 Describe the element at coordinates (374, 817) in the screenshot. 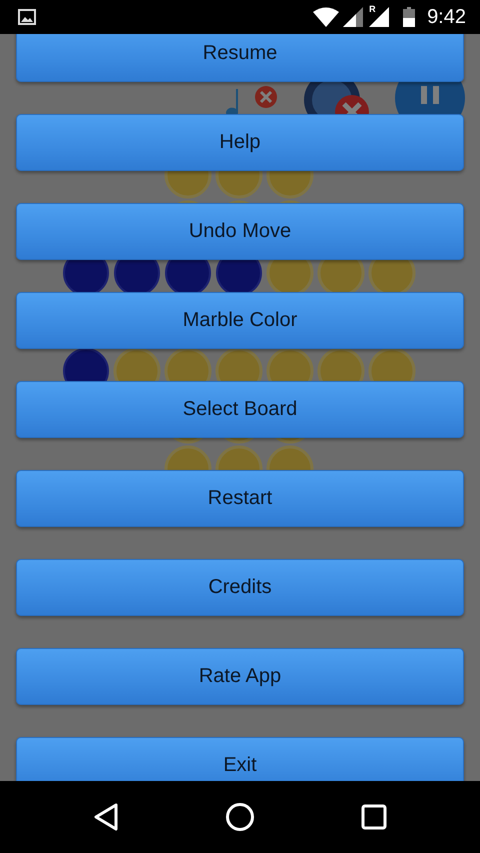

I see `recents-icon` at that location.